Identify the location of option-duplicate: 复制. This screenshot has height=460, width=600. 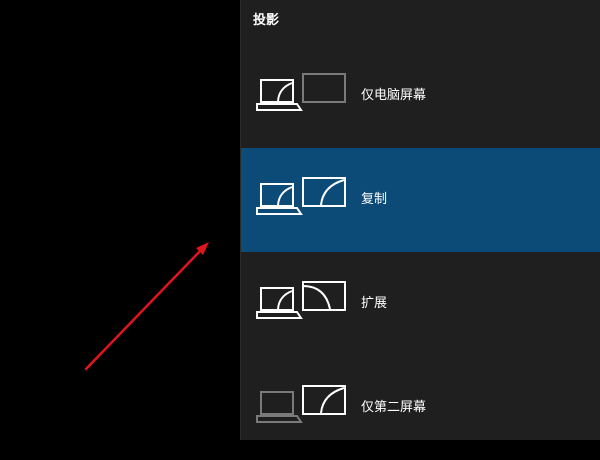
(420, 200).